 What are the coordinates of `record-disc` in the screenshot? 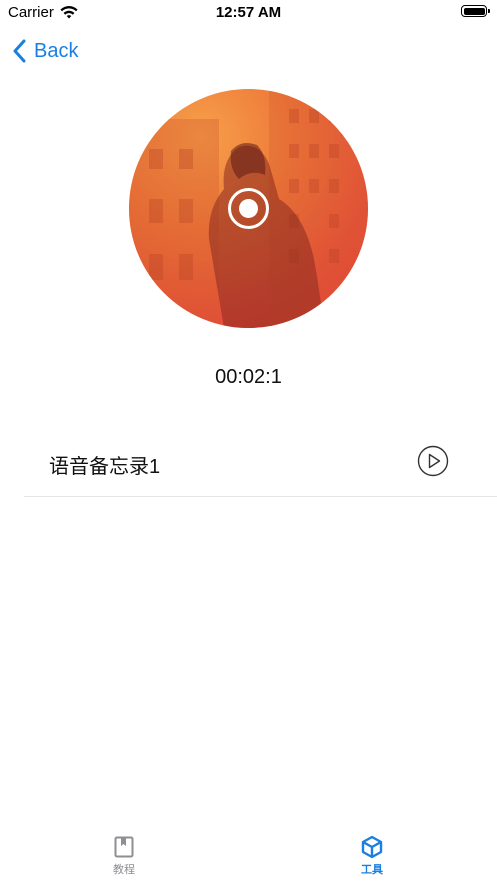 It's located at (248, 208).